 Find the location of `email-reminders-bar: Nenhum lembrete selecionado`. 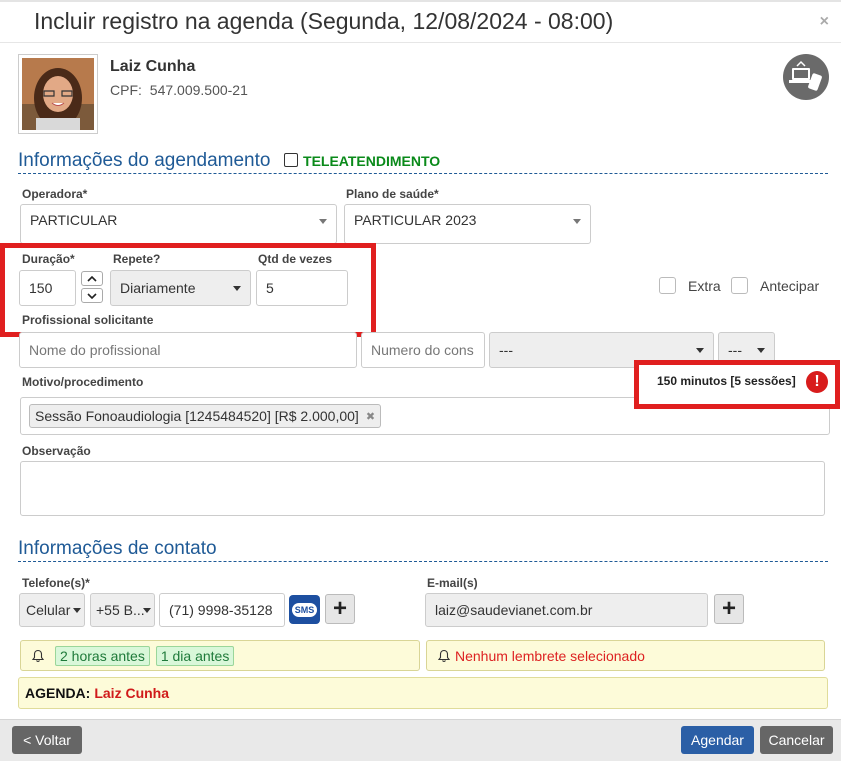

email-reminders-bar: Nenhum lembrete selecionado is located at coordinates (625, 655).